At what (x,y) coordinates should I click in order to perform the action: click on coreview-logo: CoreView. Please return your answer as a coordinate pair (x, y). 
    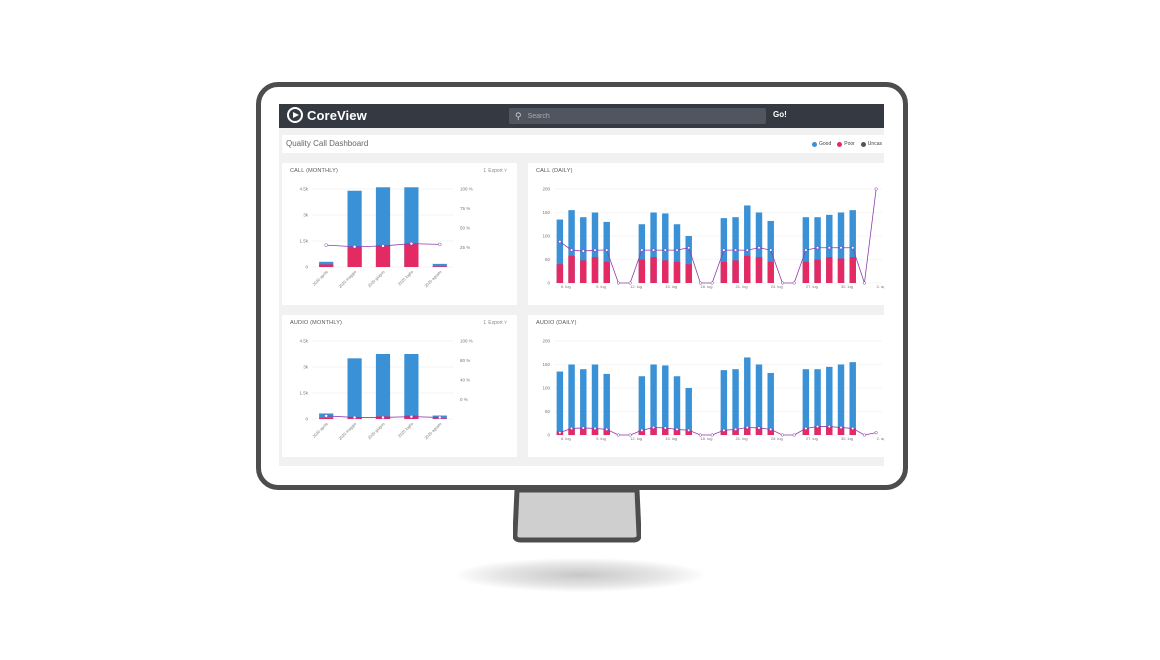
    Looking at the image, I should click on (327, 115).